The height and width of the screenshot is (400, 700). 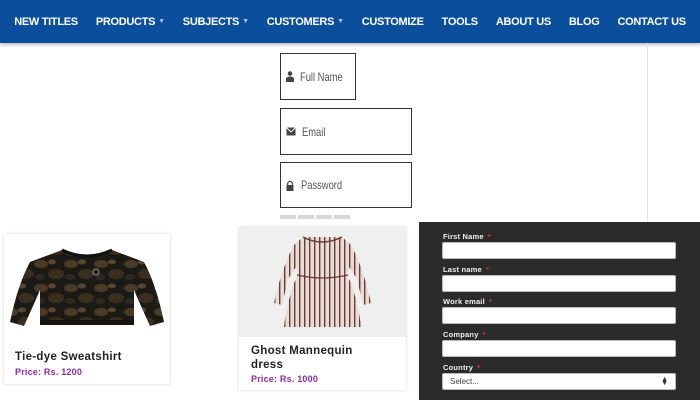 What do you see at coordinates (651, 22) in the screenshot?
I see `nav-item-contact-us: CONTACT US` at bounding box center [651, 22].